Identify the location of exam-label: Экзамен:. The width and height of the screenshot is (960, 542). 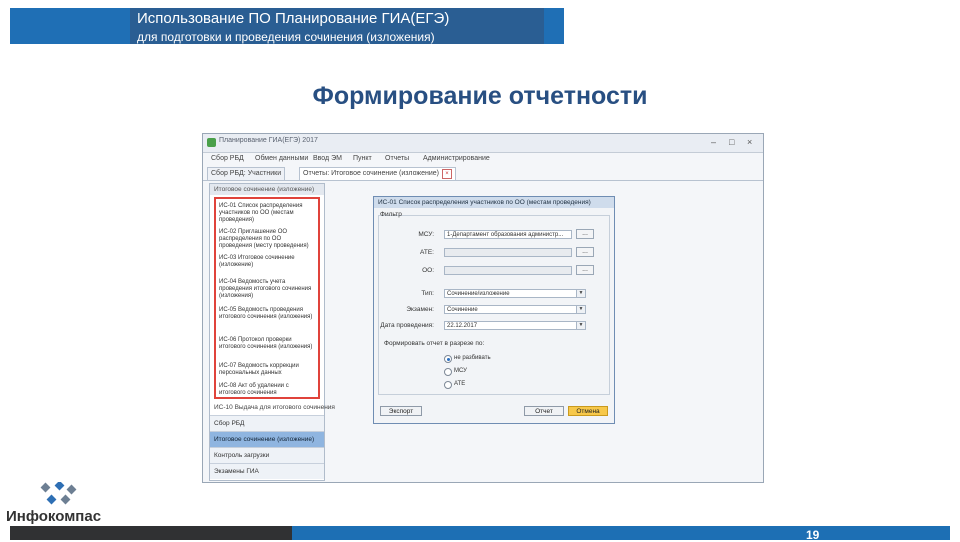
(420, 309).